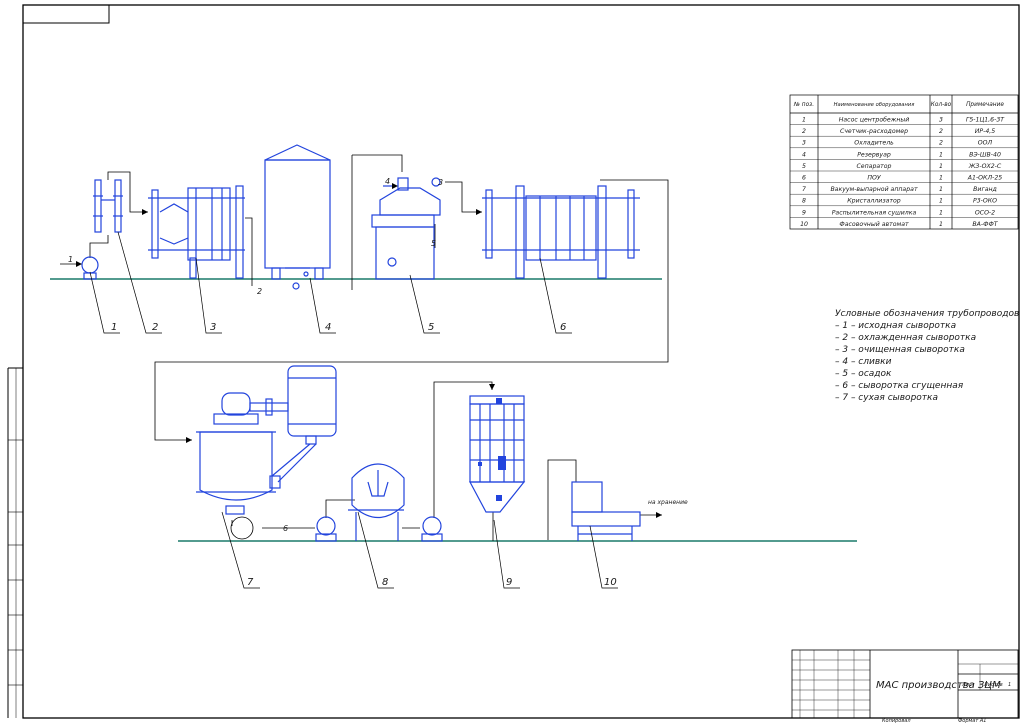  I want to click on equipment-flow-meter, so click(108, 206).